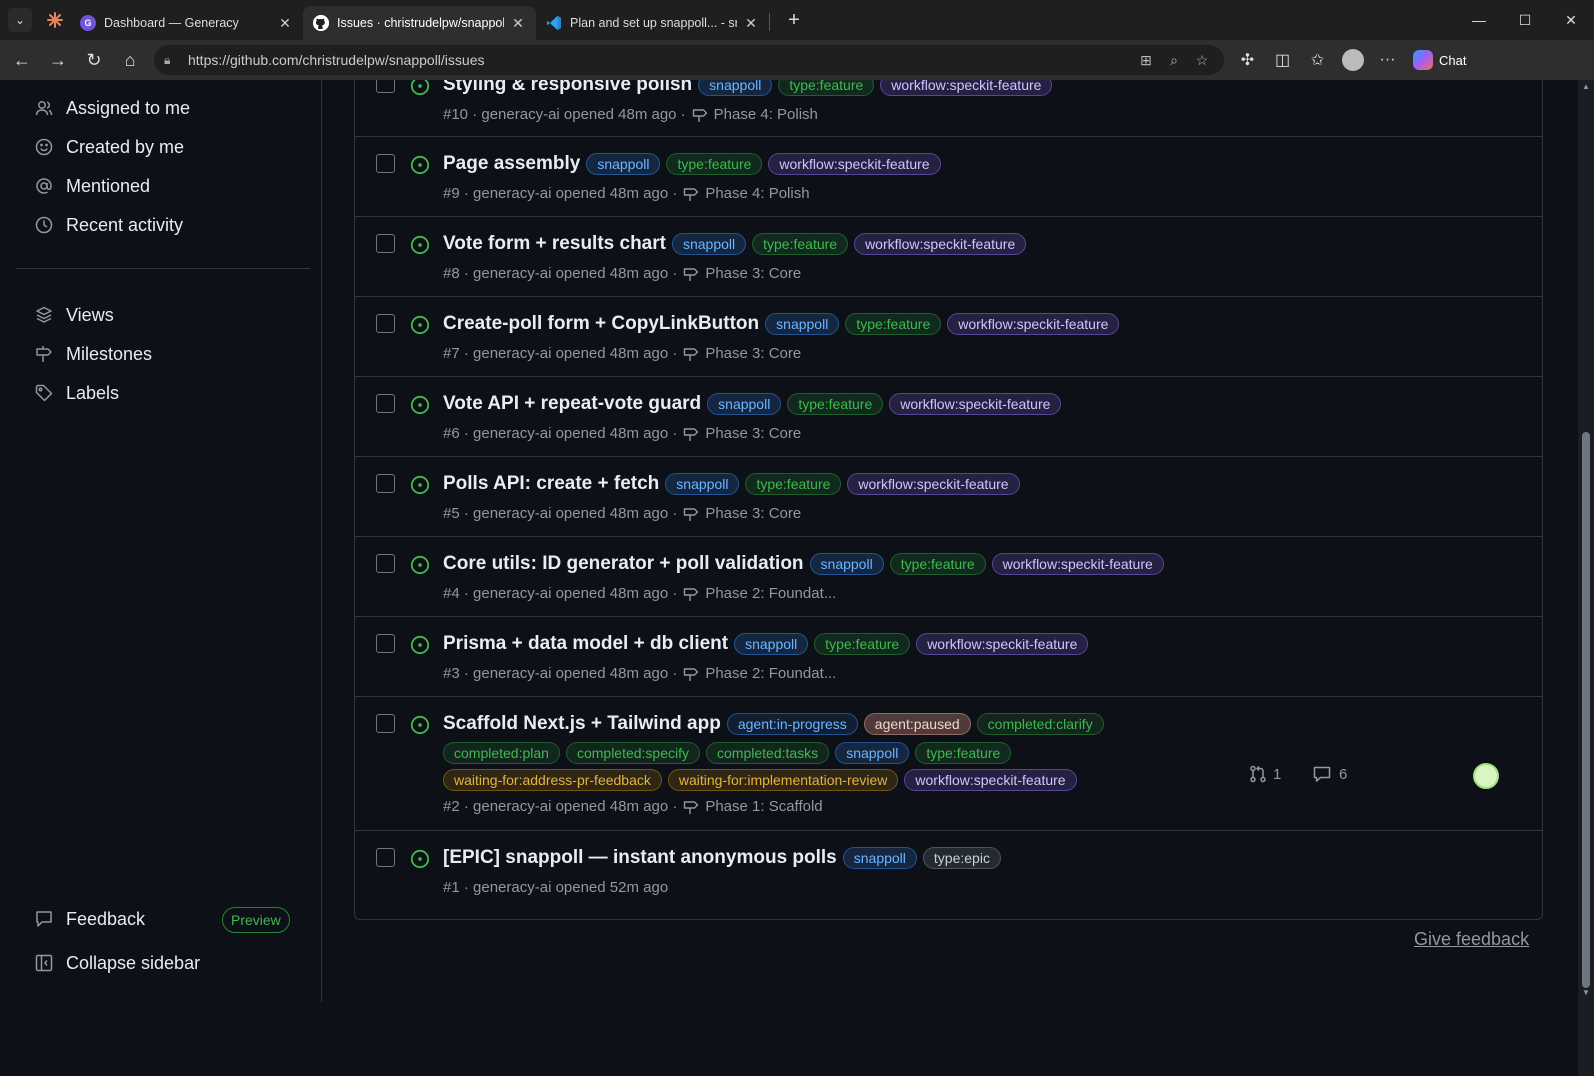  Describe the element at coordinates (108, 225) in the screenshot. I see `sidebar-item-recent: Recent activity` at that location.